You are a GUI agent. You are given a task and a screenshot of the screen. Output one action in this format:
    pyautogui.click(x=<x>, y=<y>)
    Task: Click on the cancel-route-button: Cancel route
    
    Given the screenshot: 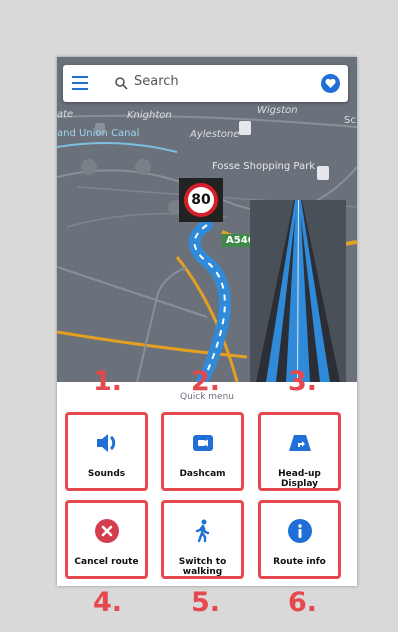 What is the action you would take?
    pyautogui.click(x=106, y=539)
    